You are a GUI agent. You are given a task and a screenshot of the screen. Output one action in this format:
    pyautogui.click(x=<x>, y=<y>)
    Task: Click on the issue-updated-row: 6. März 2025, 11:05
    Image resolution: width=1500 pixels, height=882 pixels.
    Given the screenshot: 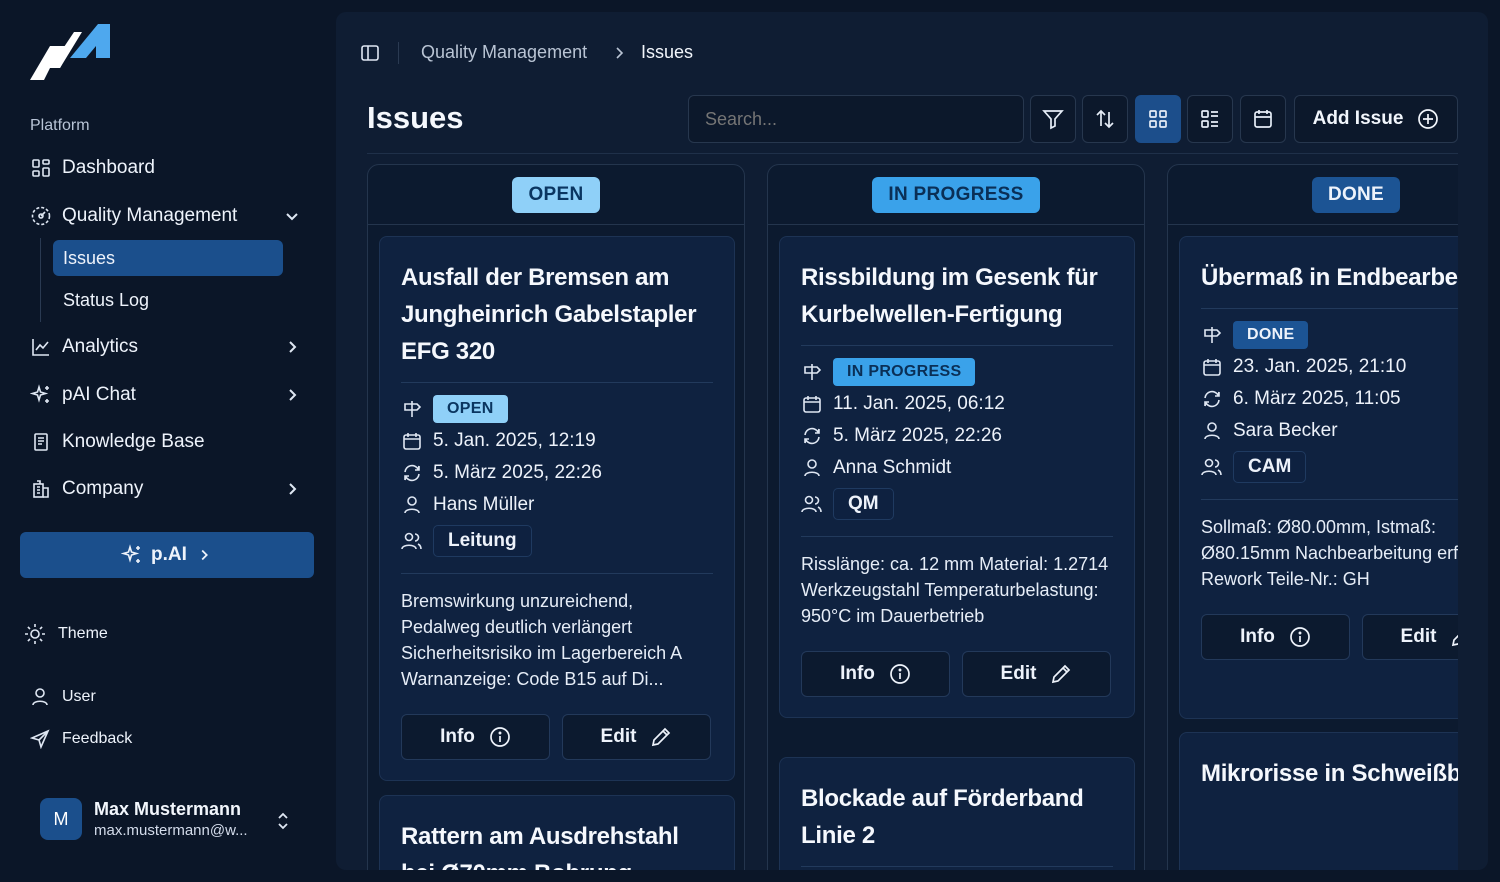 What is the action you would take?
    pyautogui.click(x=1329, y=399)
    